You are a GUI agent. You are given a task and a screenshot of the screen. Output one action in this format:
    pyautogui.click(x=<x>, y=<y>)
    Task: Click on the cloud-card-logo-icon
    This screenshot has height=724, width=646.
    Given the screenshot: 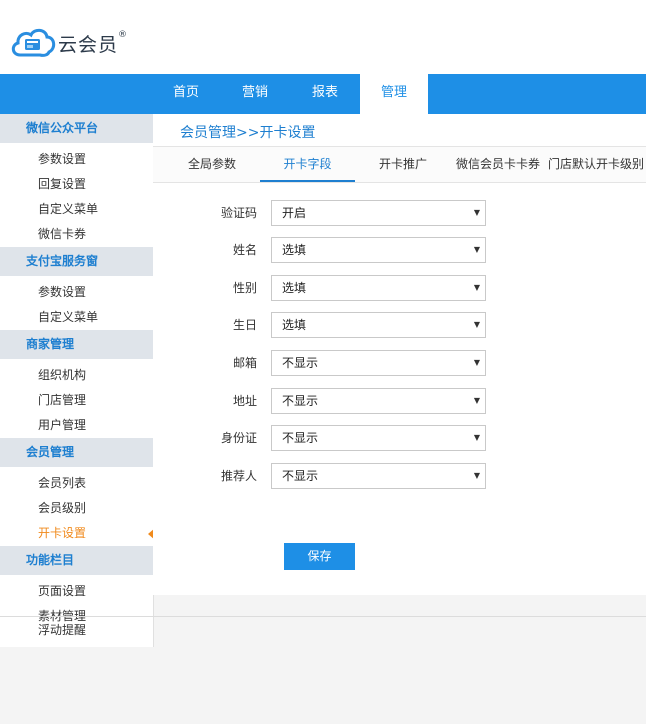 What is the action you would take?
    pyautogui.click(x=33, y=43)
    